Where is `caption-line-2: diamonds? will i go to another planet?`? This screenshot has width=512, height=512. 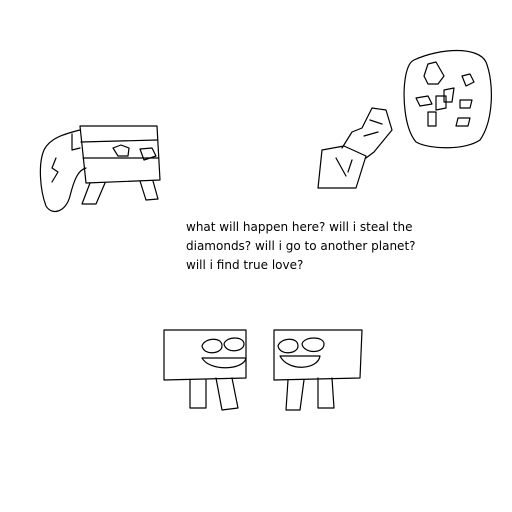
caption-line-2: diamonds? will i go to another planet? is located at coordinates (301, 246).